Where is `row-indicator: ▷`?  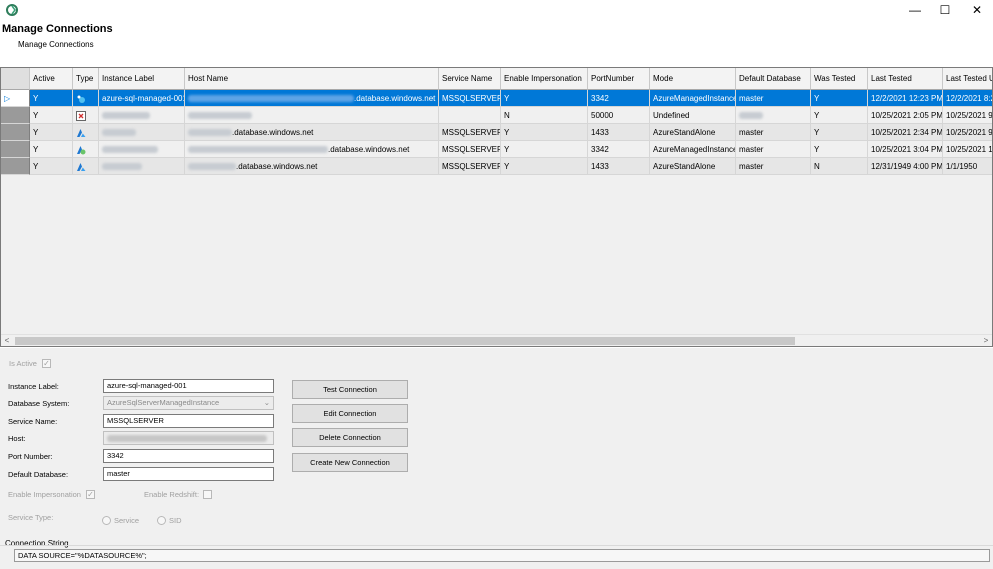 row-indicator: ▷ is located at coordinates (15, 98).